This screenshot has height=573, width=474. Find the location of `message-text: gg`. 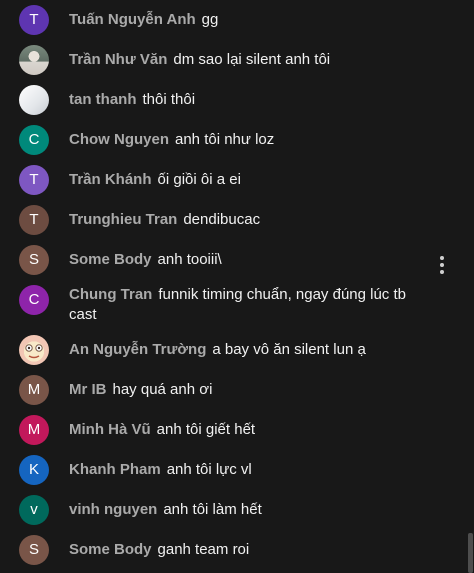

message-text: gg is located at coordinates (210, 19).